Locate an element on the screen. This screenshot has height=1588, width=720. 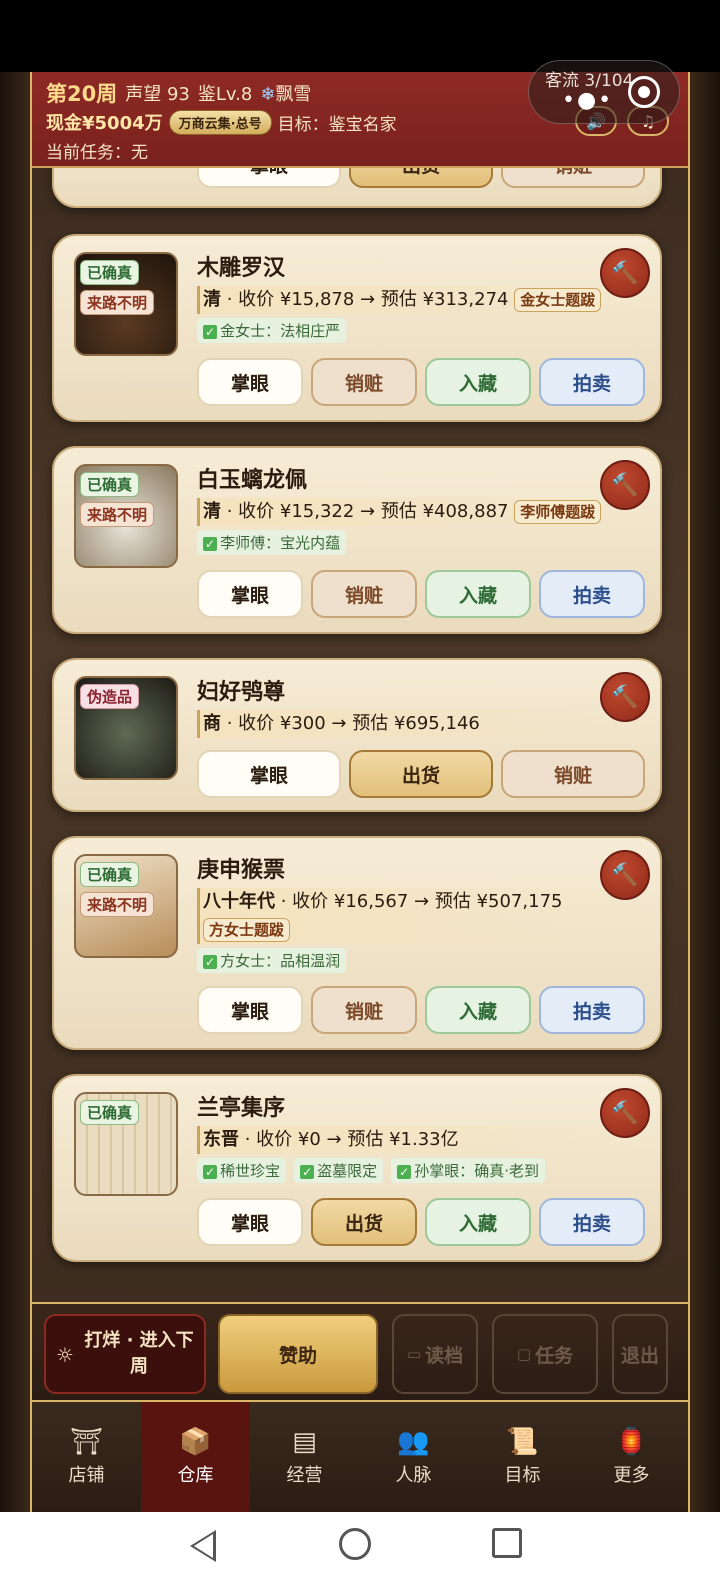
trait-chip: ✓ 稀世珍宝 is located at coordinates (242, 1170).